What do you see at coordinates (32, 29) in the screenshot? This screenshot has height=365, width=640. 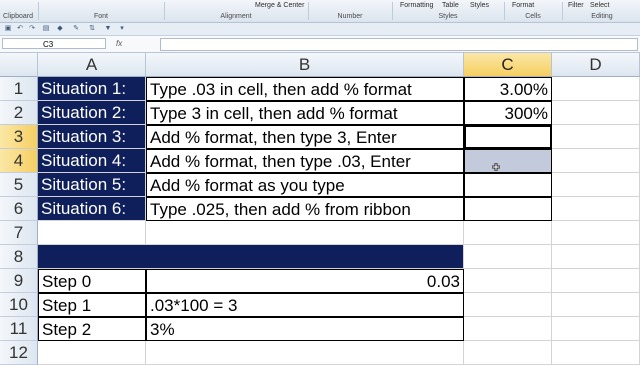 I see `redo-icon: ↷` at bounding box center [32, 29].